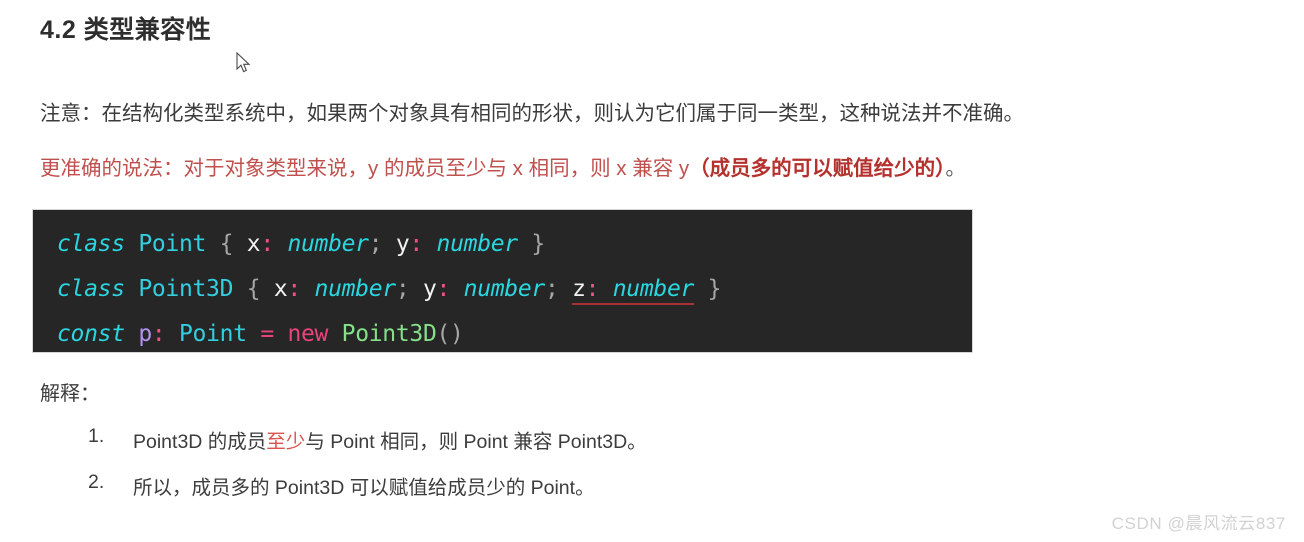  Describe the element at coordinates (267, 334) in the screenshot. I see `code-token: =` at that location.